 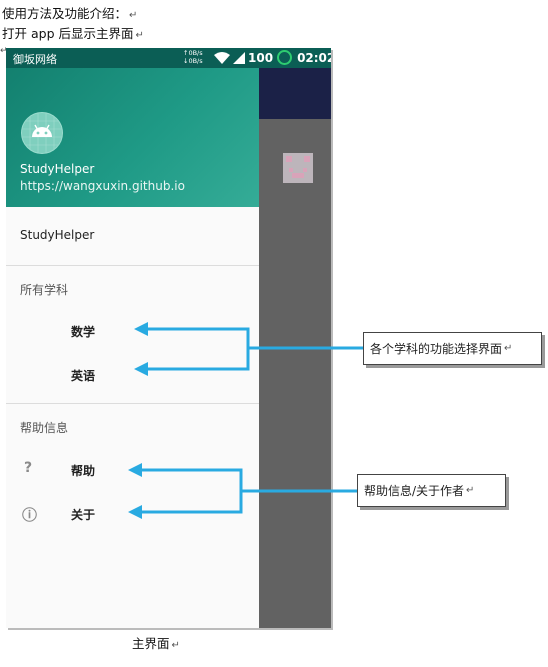 What do you see at coordinates (141, 369) in the screenshot?
I see `english-arrowhead` at bounding box center [141, 369].